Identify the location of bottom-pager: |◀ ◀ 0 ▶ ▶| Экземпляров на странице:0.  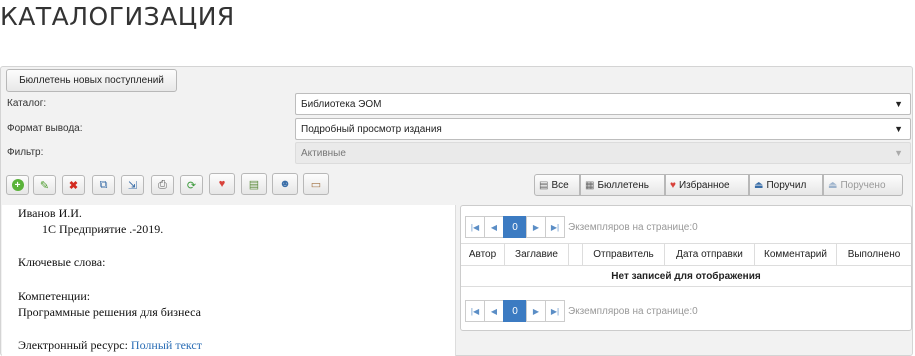
(685, 311).